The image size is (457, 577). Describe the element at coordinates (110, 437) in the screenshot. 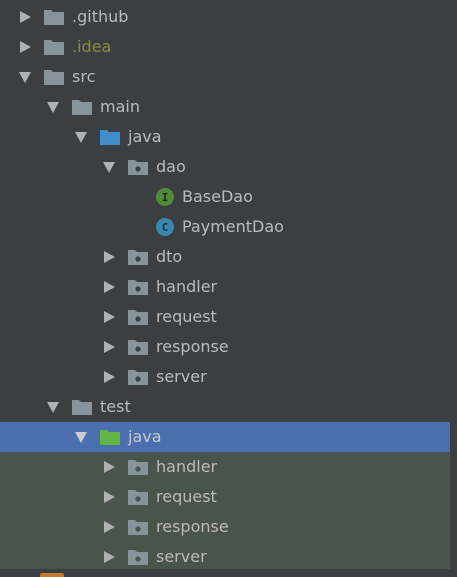

I see `test-source-folder-icon` at that location.